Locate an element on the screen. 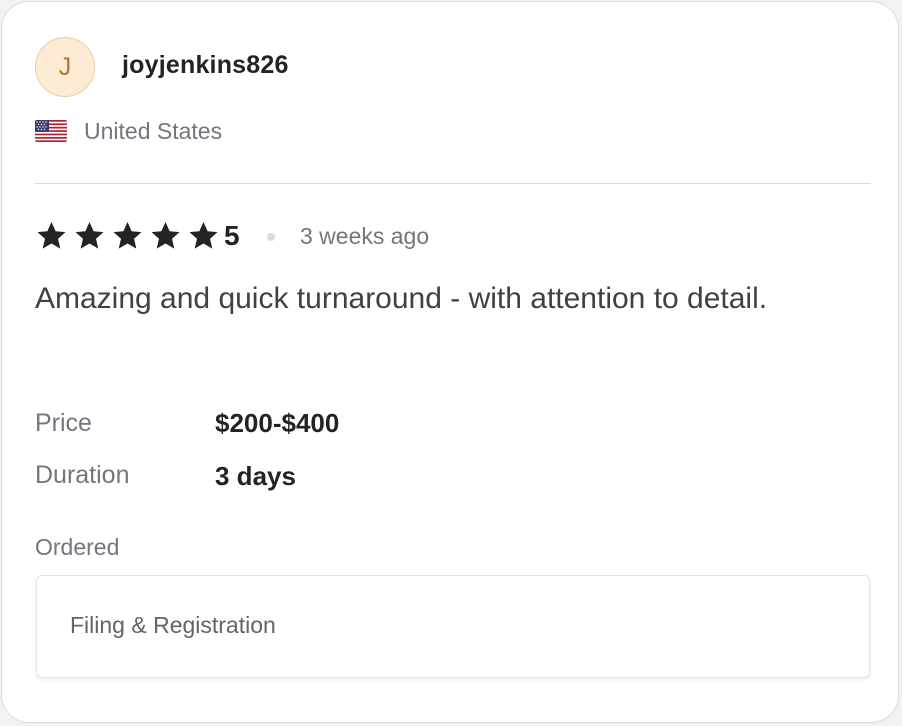 The height and width of the screenshot is (726, 902). ordered-label: Ordered is located at coordinates (77, 547).